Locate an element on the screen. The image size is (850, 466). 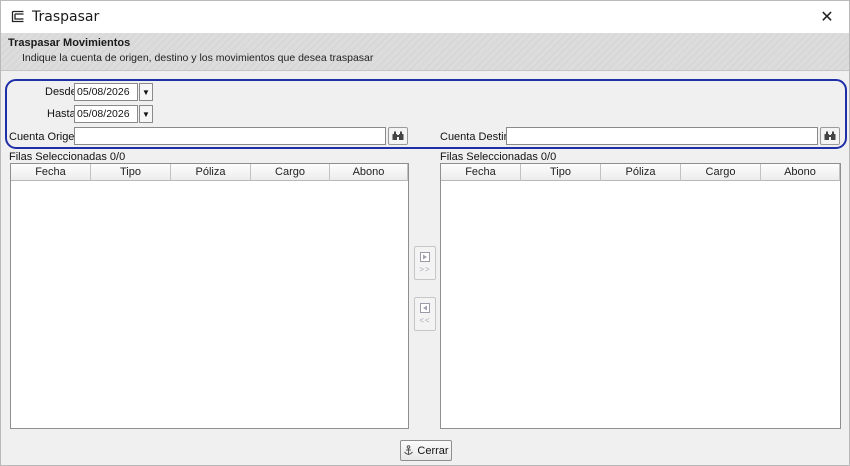
cerrar-label: Cerrar is located at coordinates (433, 450).